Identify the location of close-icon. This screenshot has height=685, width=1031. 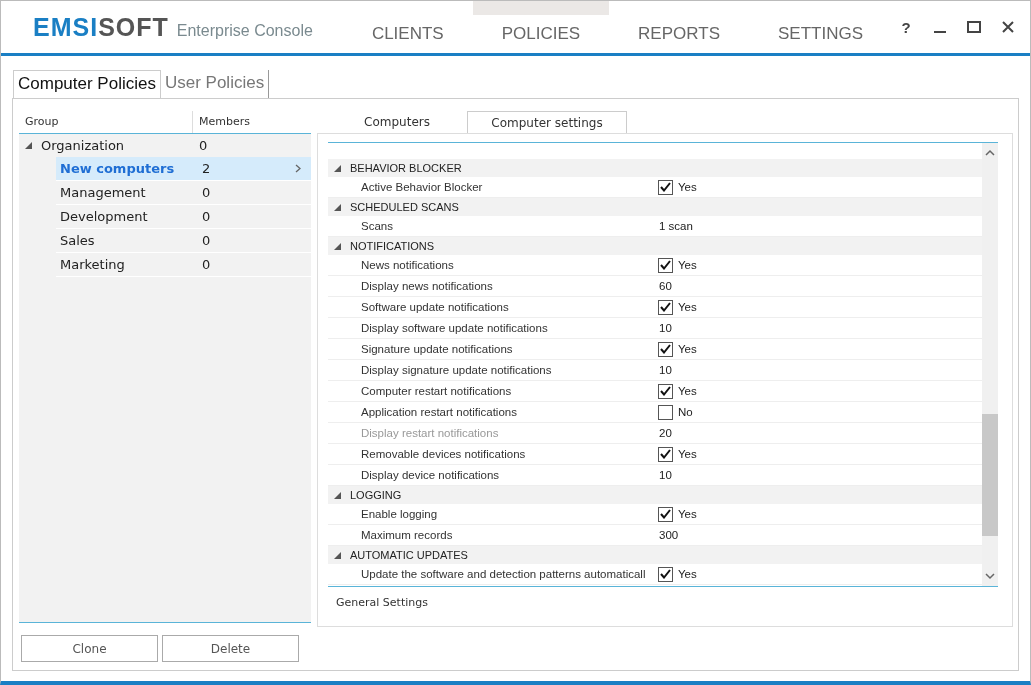
(1008, 27).